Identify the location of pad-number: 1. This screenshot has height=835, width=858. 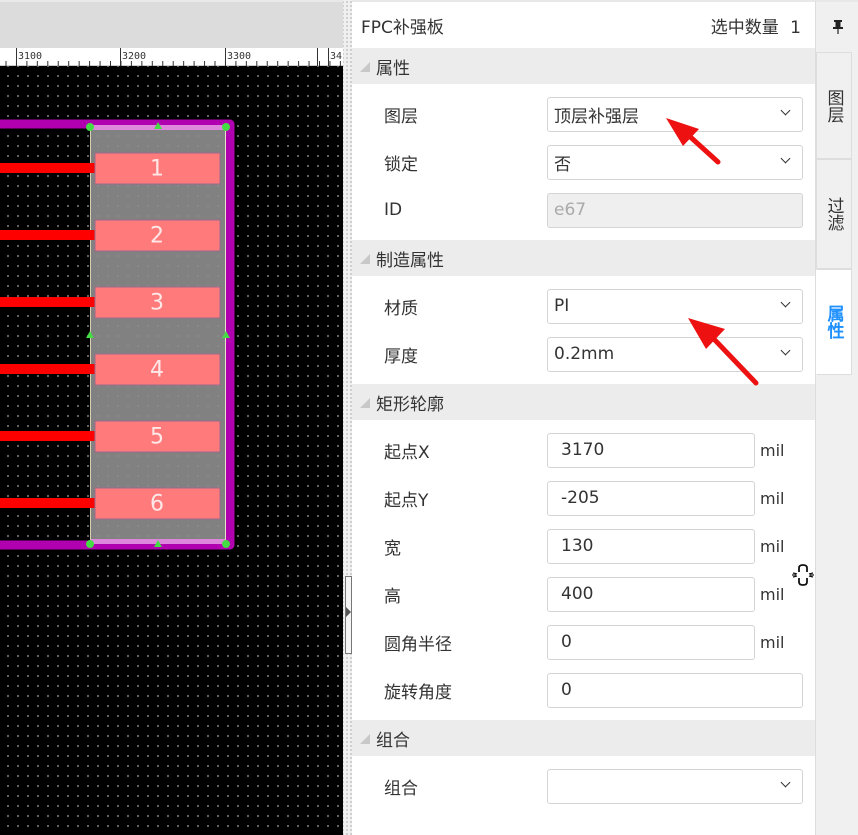
(157, 169).